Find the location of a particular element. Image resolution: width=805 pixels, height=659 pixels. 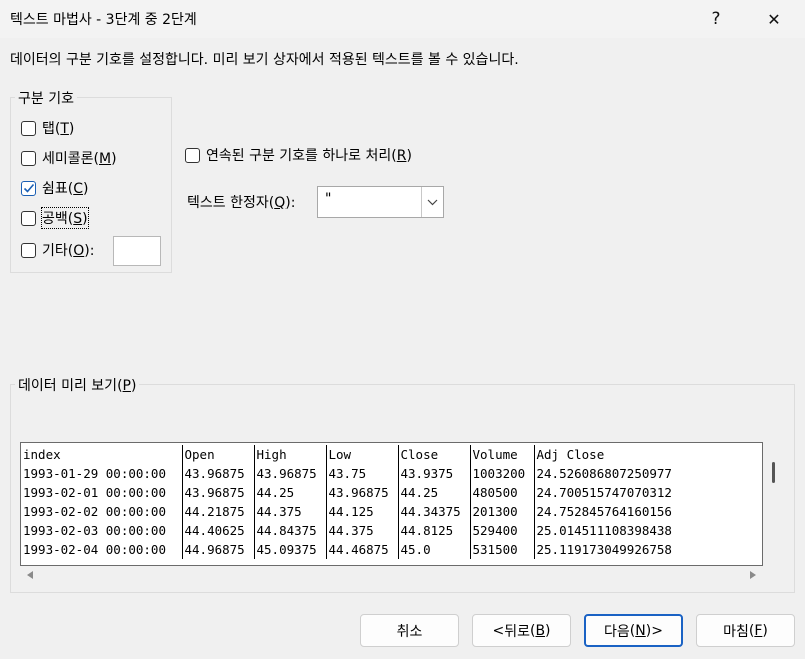

close-icon: ✕ is located at coordinates (774, 19).